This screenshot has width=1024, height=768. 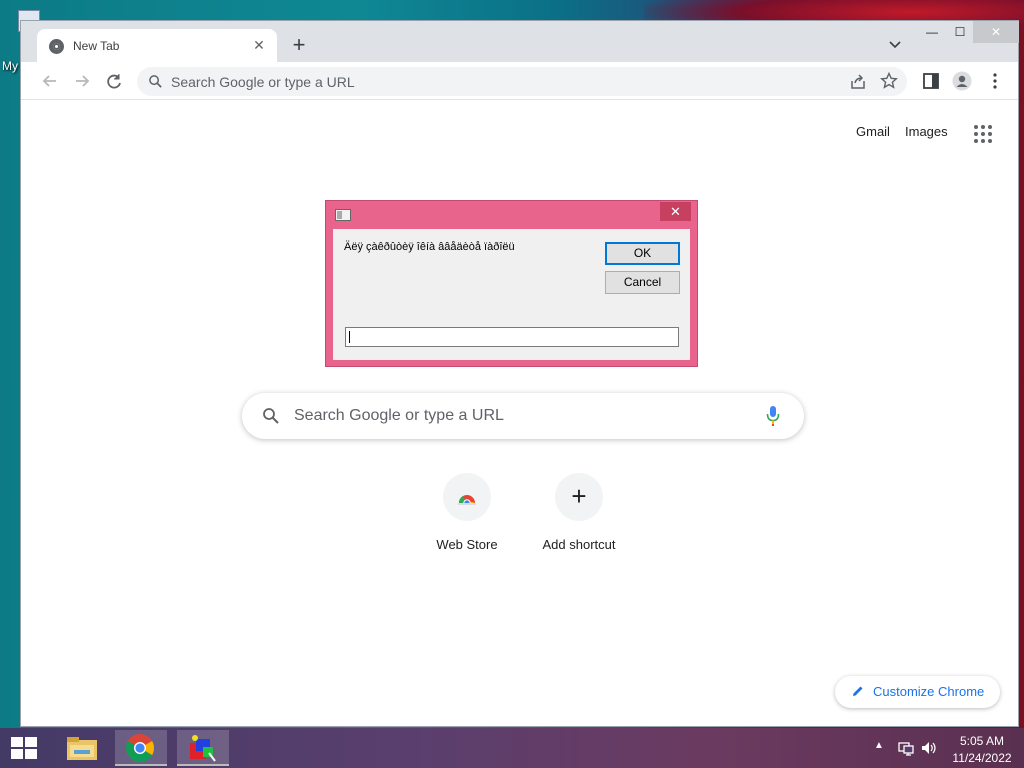 I want to click on clock-time: 5:05 AM, so click(x=982, y=741).